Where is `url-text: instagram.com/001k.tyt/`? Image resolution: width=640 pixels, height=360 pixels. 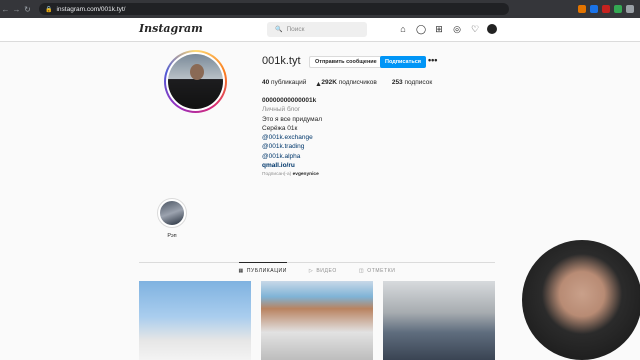
url-text: instagram.com/001k.tyt/ is located at coordinates (91, 9).